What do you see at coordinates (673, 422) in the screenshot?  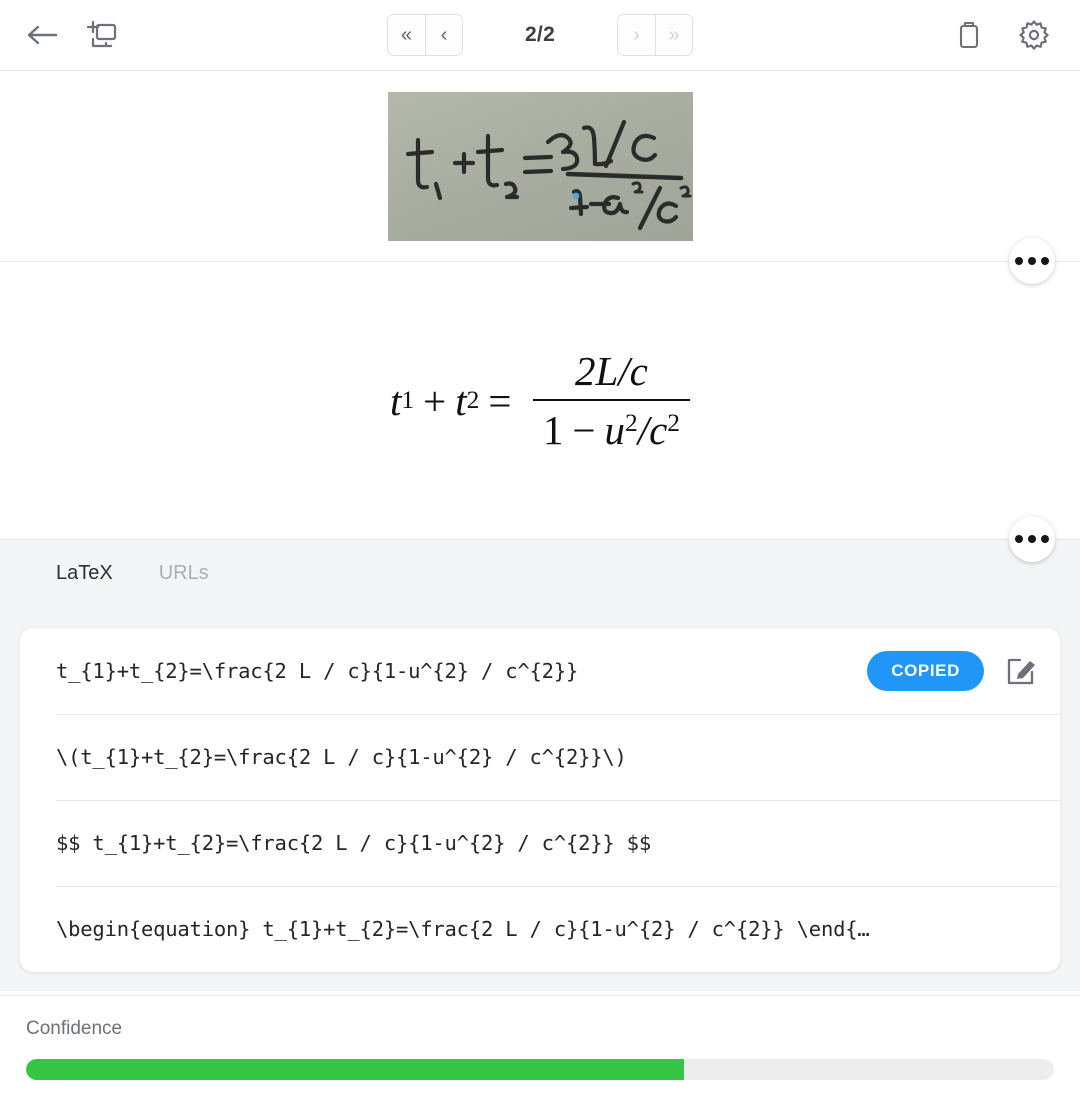 I see `eq-den-c-exp: 2` at bounding box center [673, 422].